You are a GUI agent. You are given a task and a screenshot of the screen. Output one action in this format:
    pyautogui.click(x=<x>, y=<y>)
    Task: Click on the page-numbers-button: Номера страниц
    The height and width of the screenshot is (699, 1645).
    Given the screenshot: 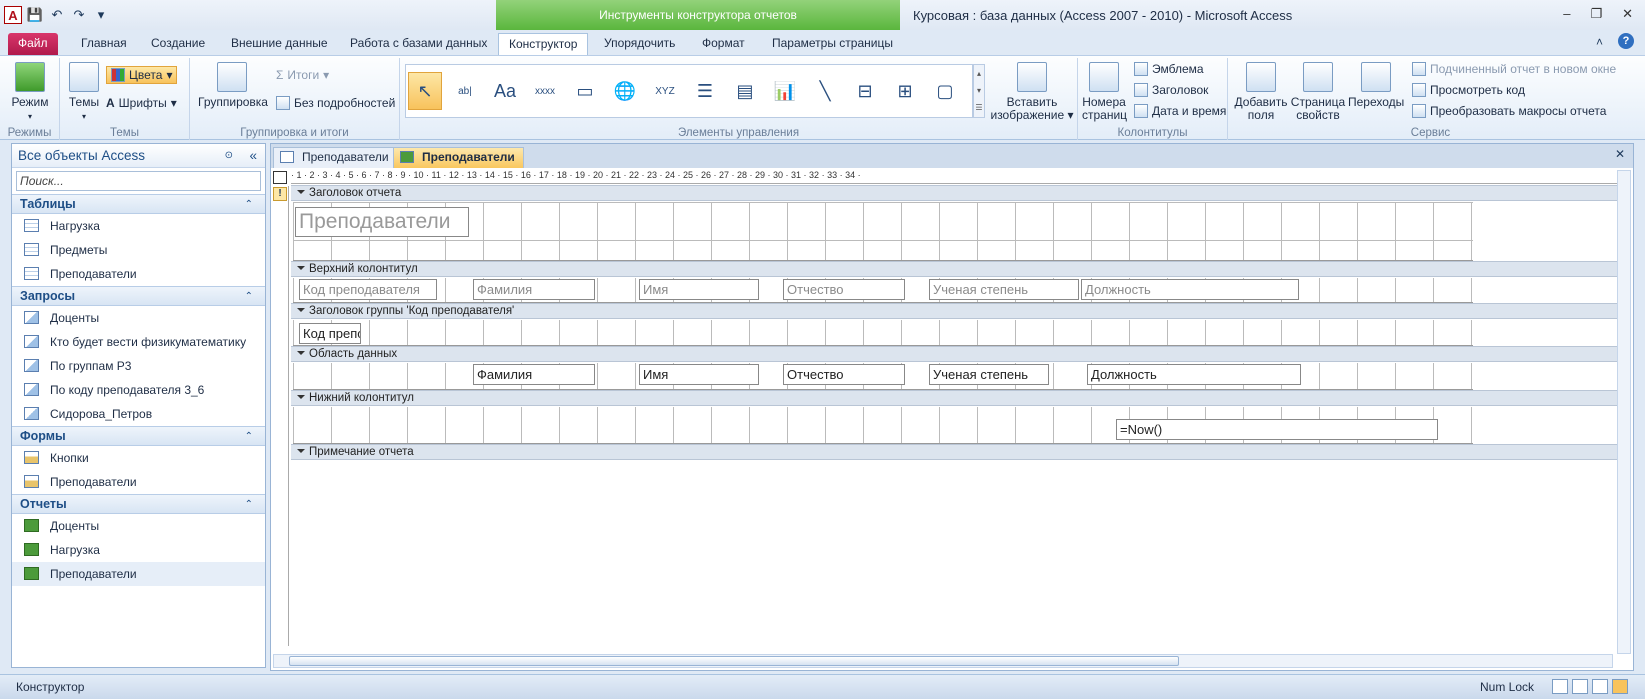 What is the action you would take?
    pyautogui.click(x=1104, y=92)
    